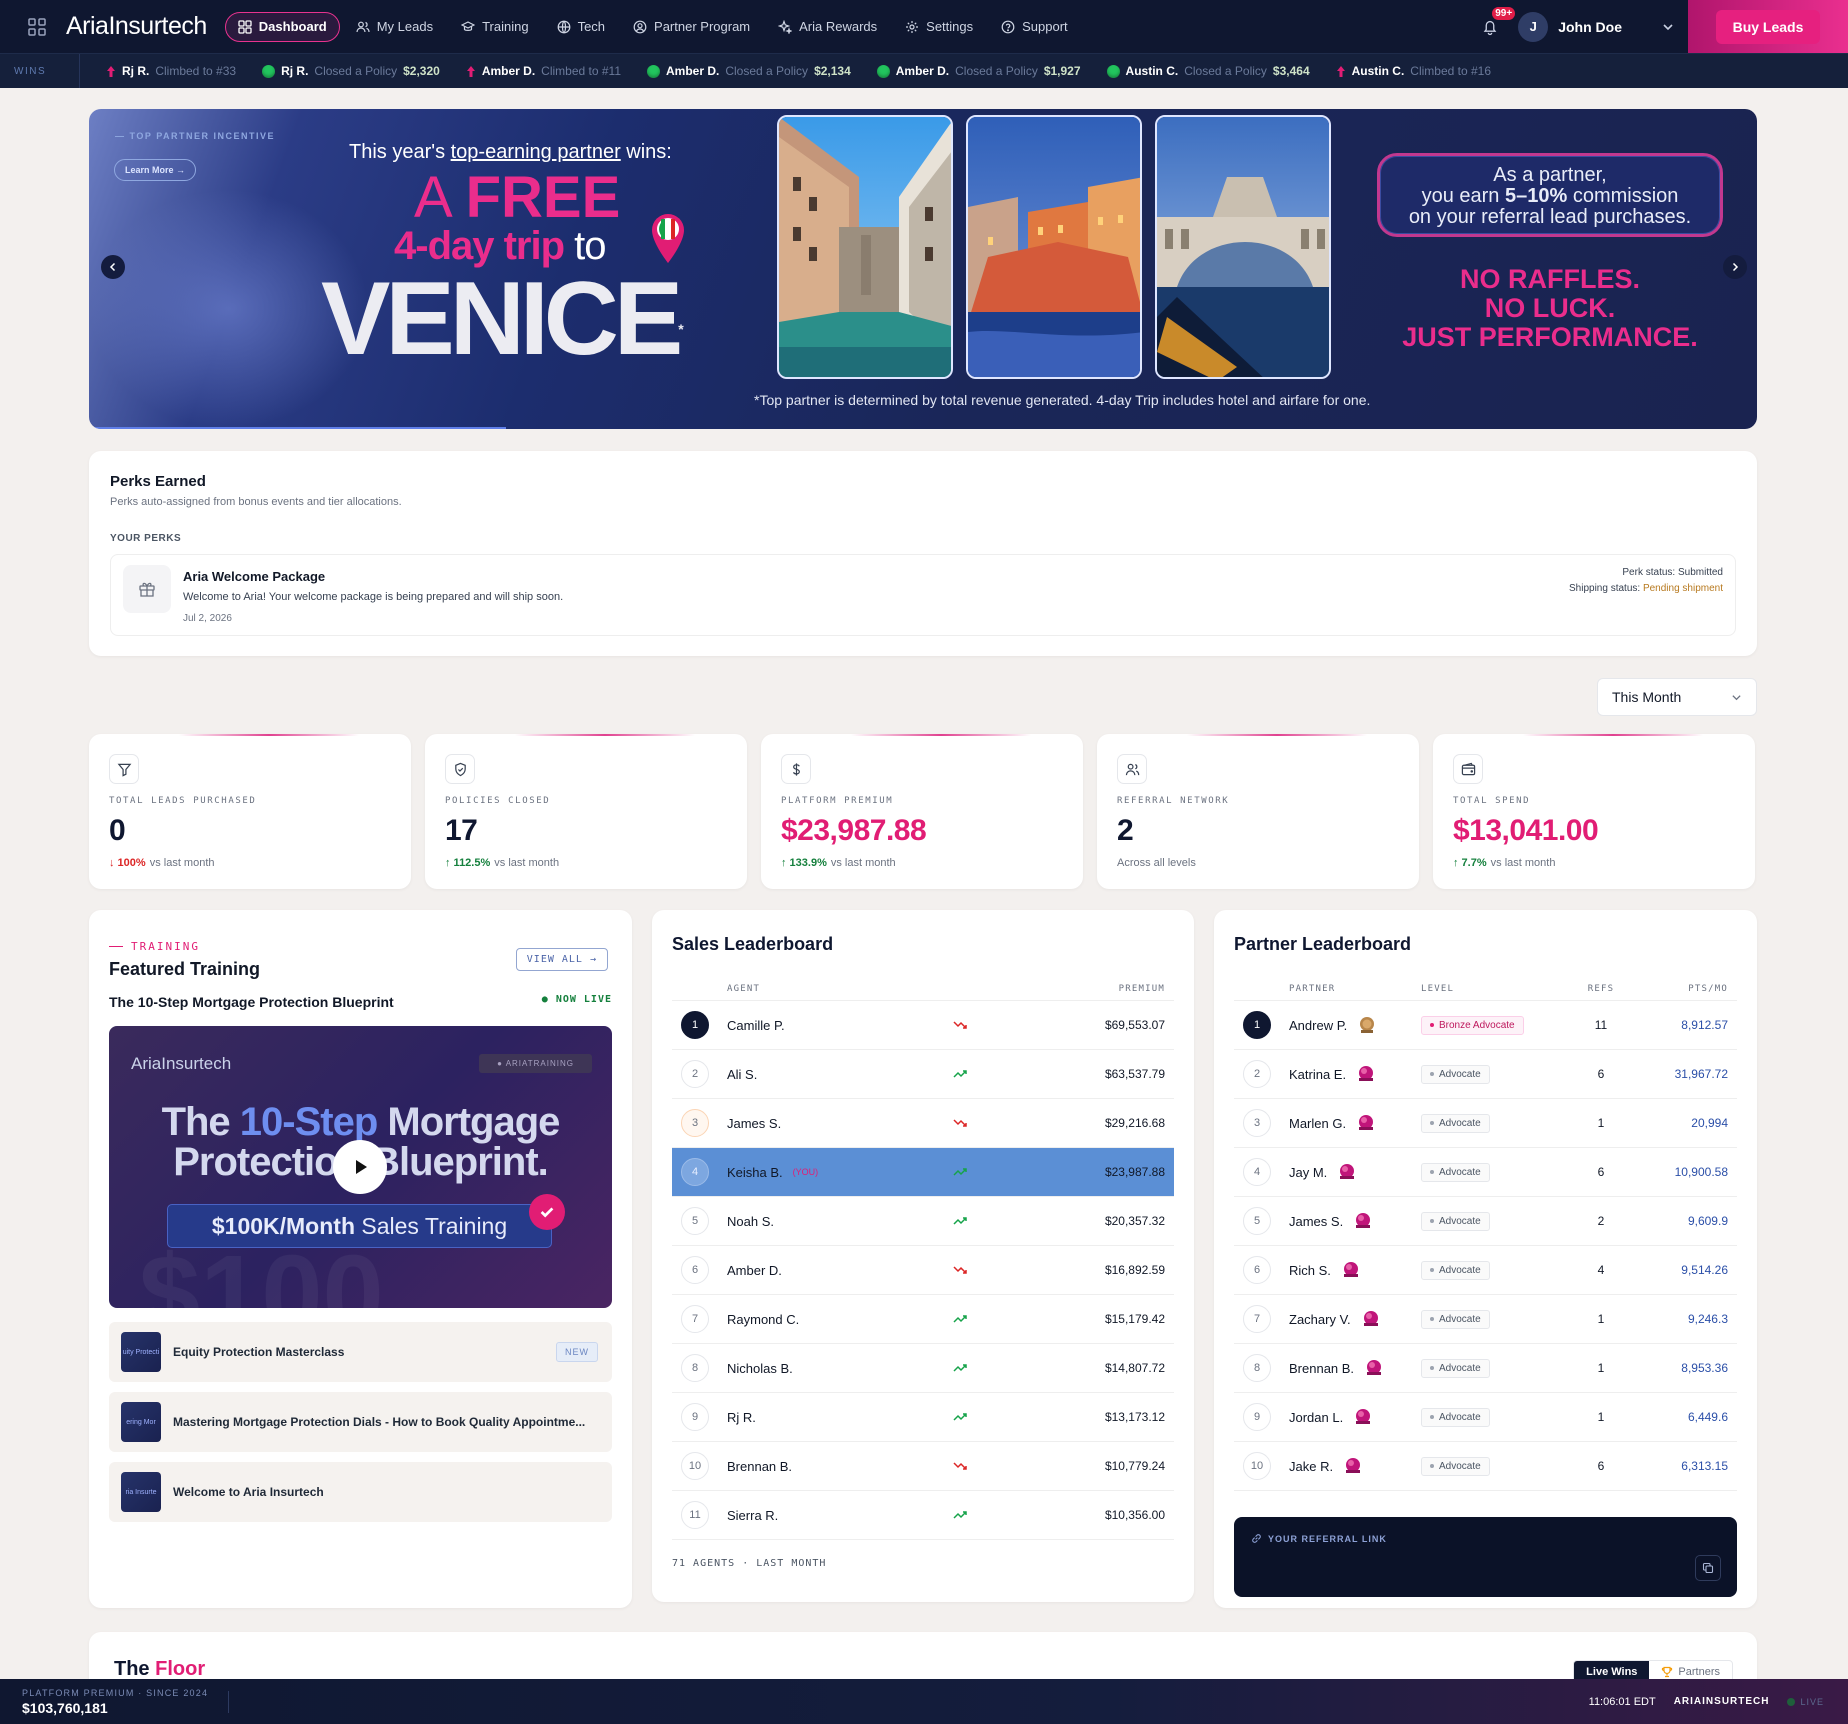  What do you see at coordinates (1134, 1025) in the screenshot?
I see `premium-value: $69,553.07` at bounding box center [1134, 1025].